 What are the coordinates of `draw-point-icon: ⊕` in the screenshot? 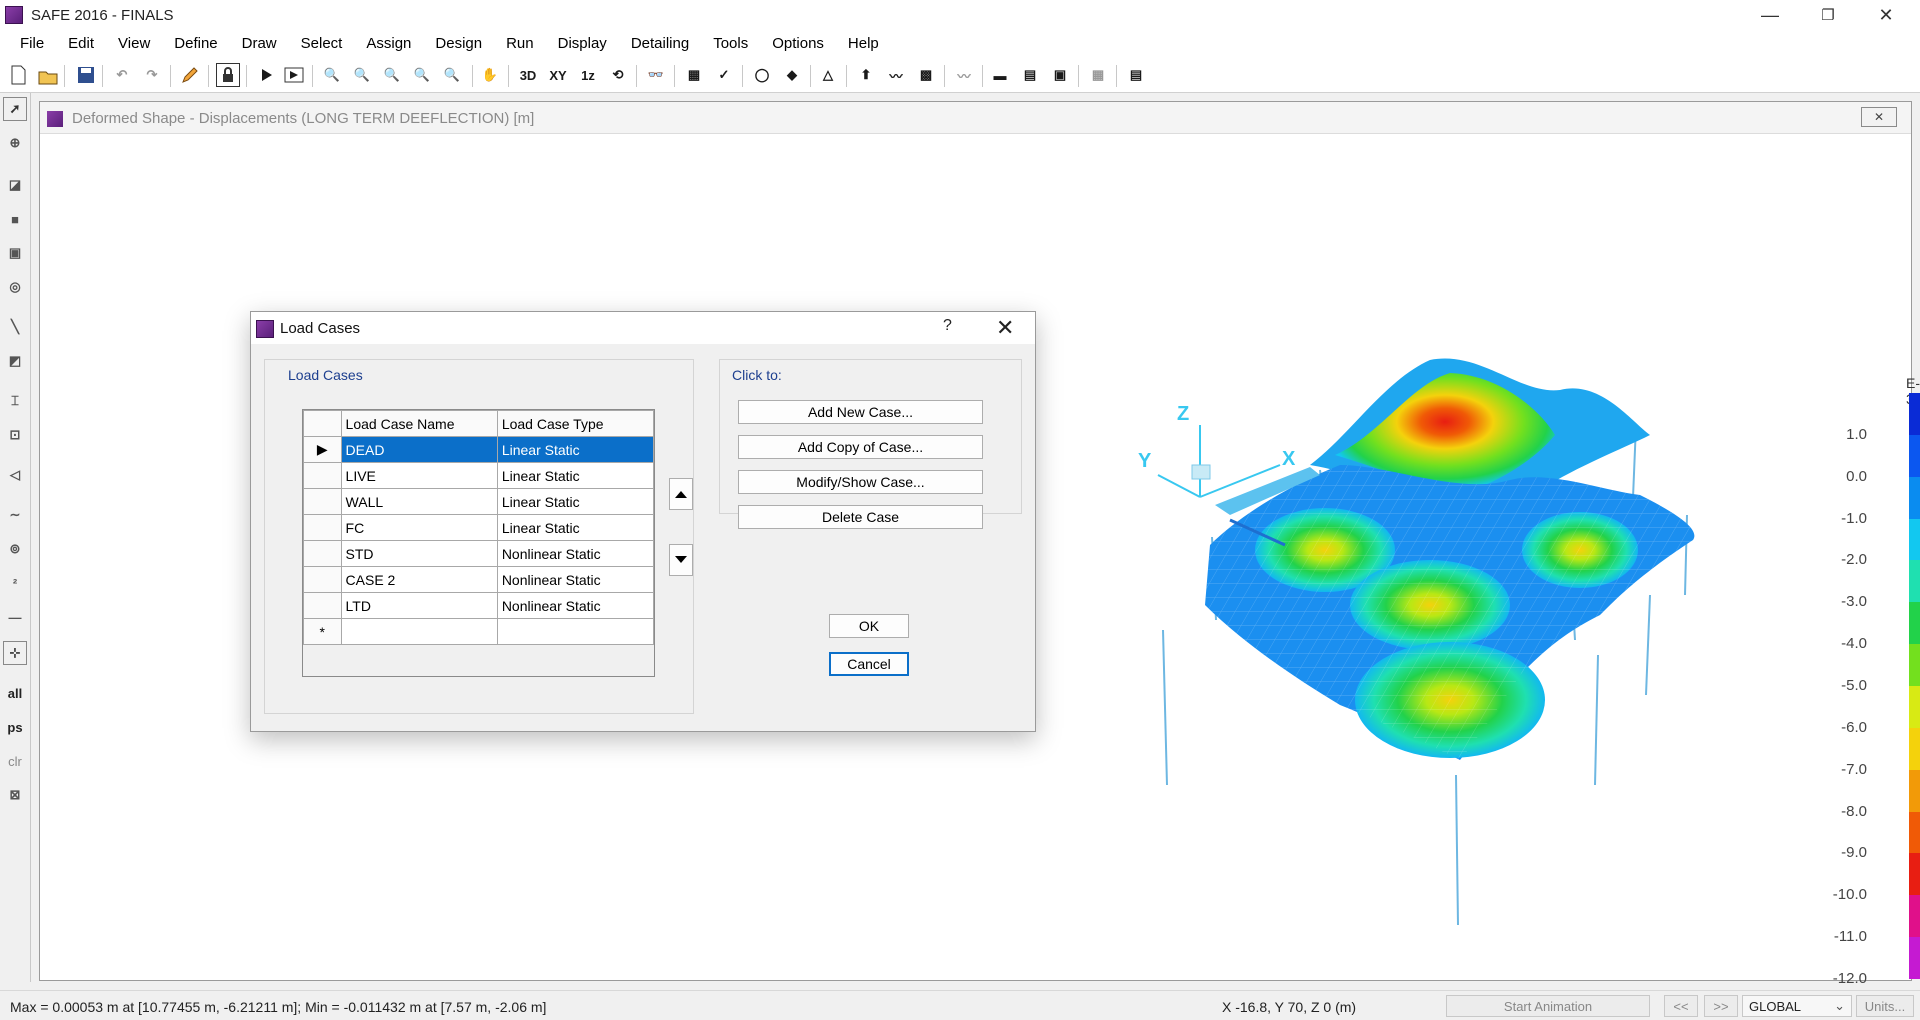 It's located at (15, 143).